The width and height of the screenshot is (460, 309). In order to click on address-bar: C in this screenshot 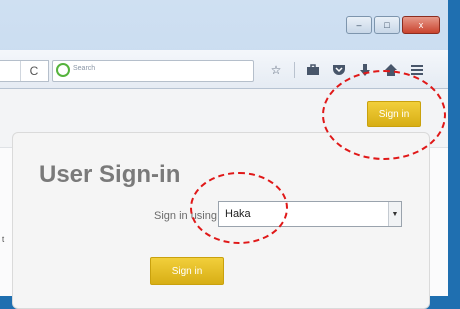, I will do `click(24, 71)`.